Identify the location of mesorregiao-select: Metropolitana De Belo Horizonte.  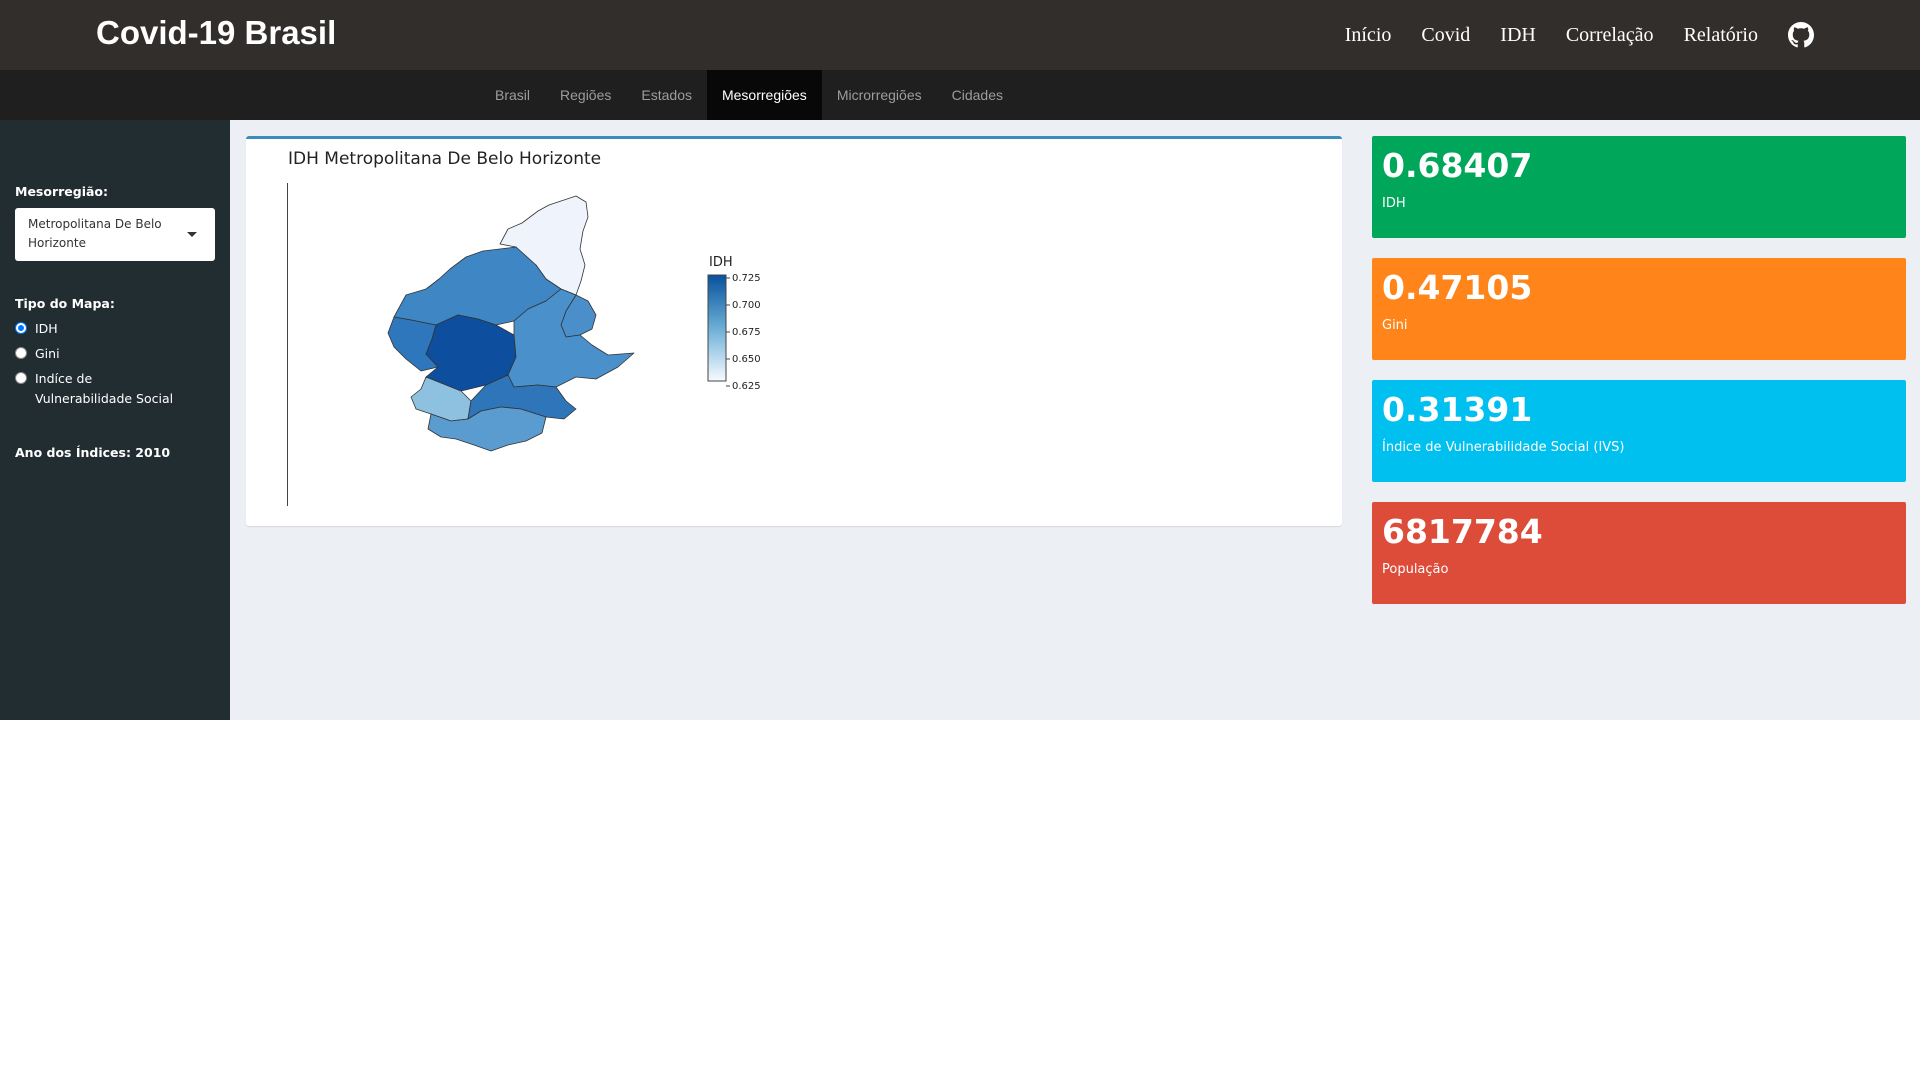
(115, 234).